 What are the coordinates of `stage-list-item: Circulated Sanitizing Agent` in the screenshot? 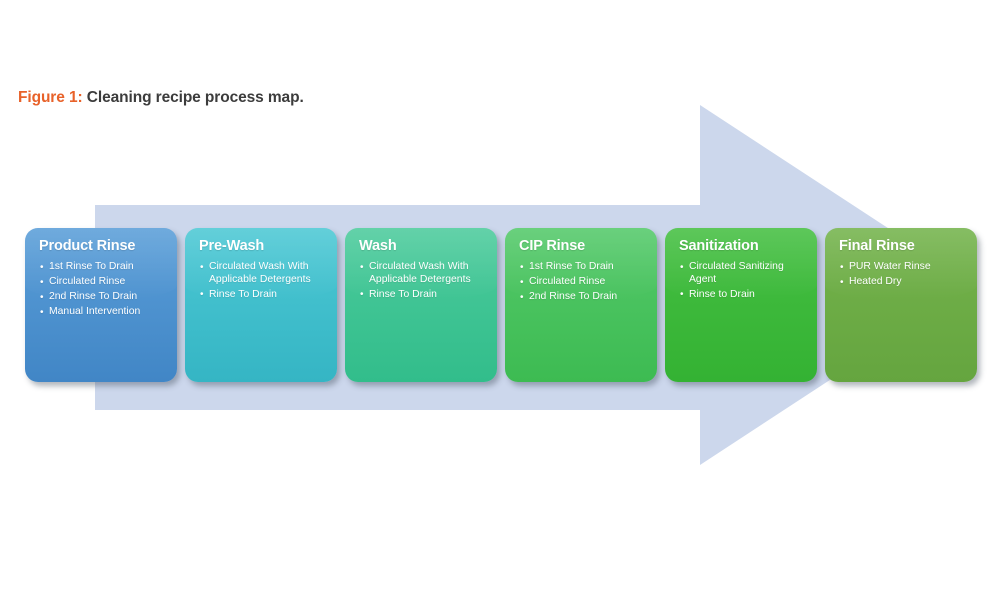 It's located at (744, 273).